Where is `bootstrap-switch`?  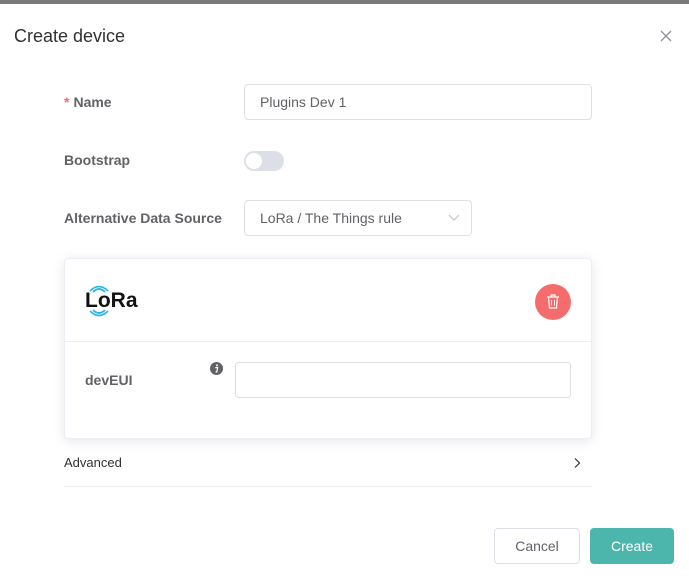 bootstrap-switch is located at coordinates (264, 161).